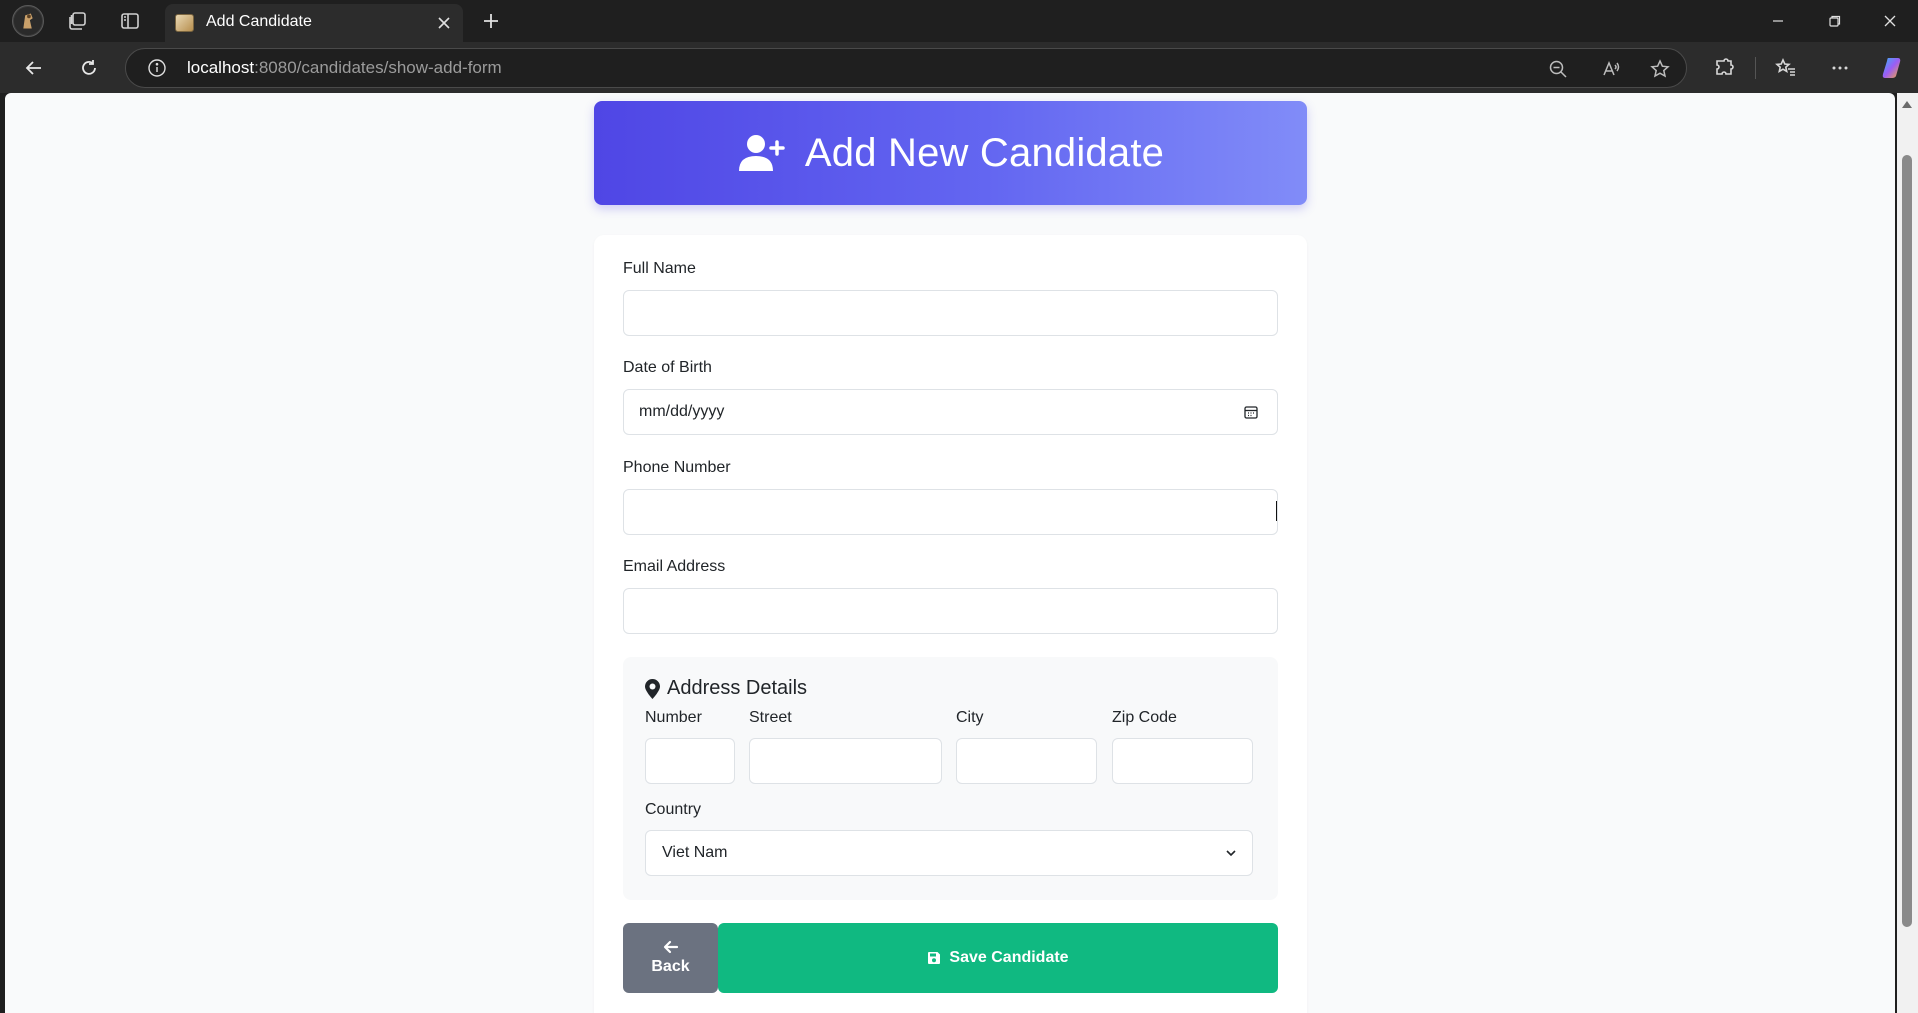 The width and height of the screenshot is (1918, 1013). What do you see at coordinates (1840, 68) in the screenshot?
I see `more-options-icon` at bounding box center [1840, 68].